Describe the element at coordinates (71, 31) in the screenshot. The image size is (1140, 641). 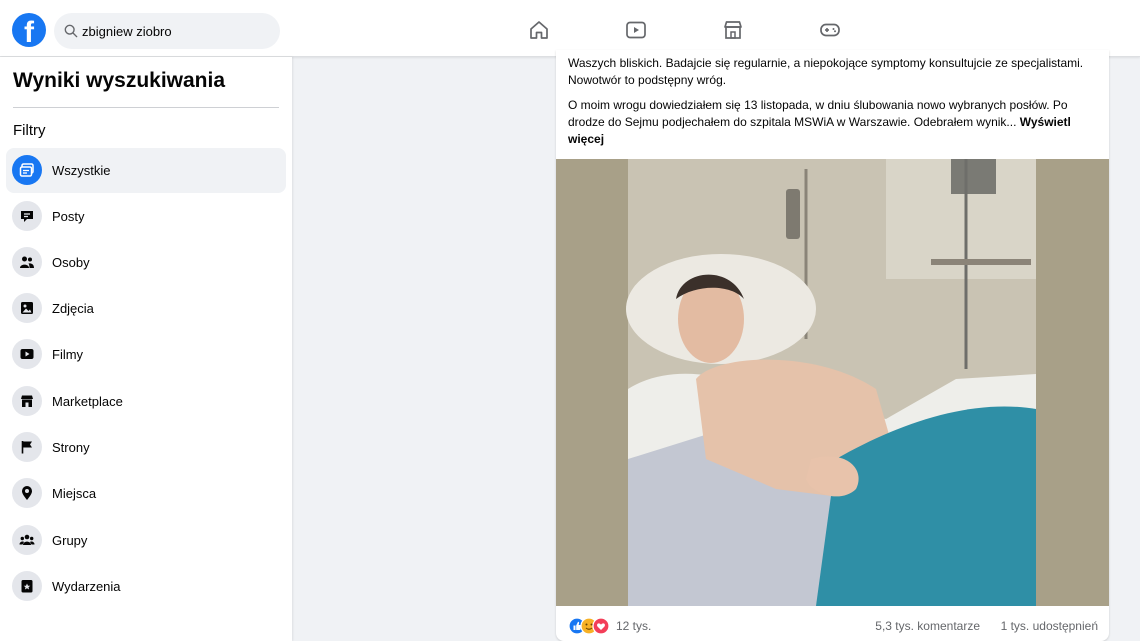
I see `search-icon` at that location.